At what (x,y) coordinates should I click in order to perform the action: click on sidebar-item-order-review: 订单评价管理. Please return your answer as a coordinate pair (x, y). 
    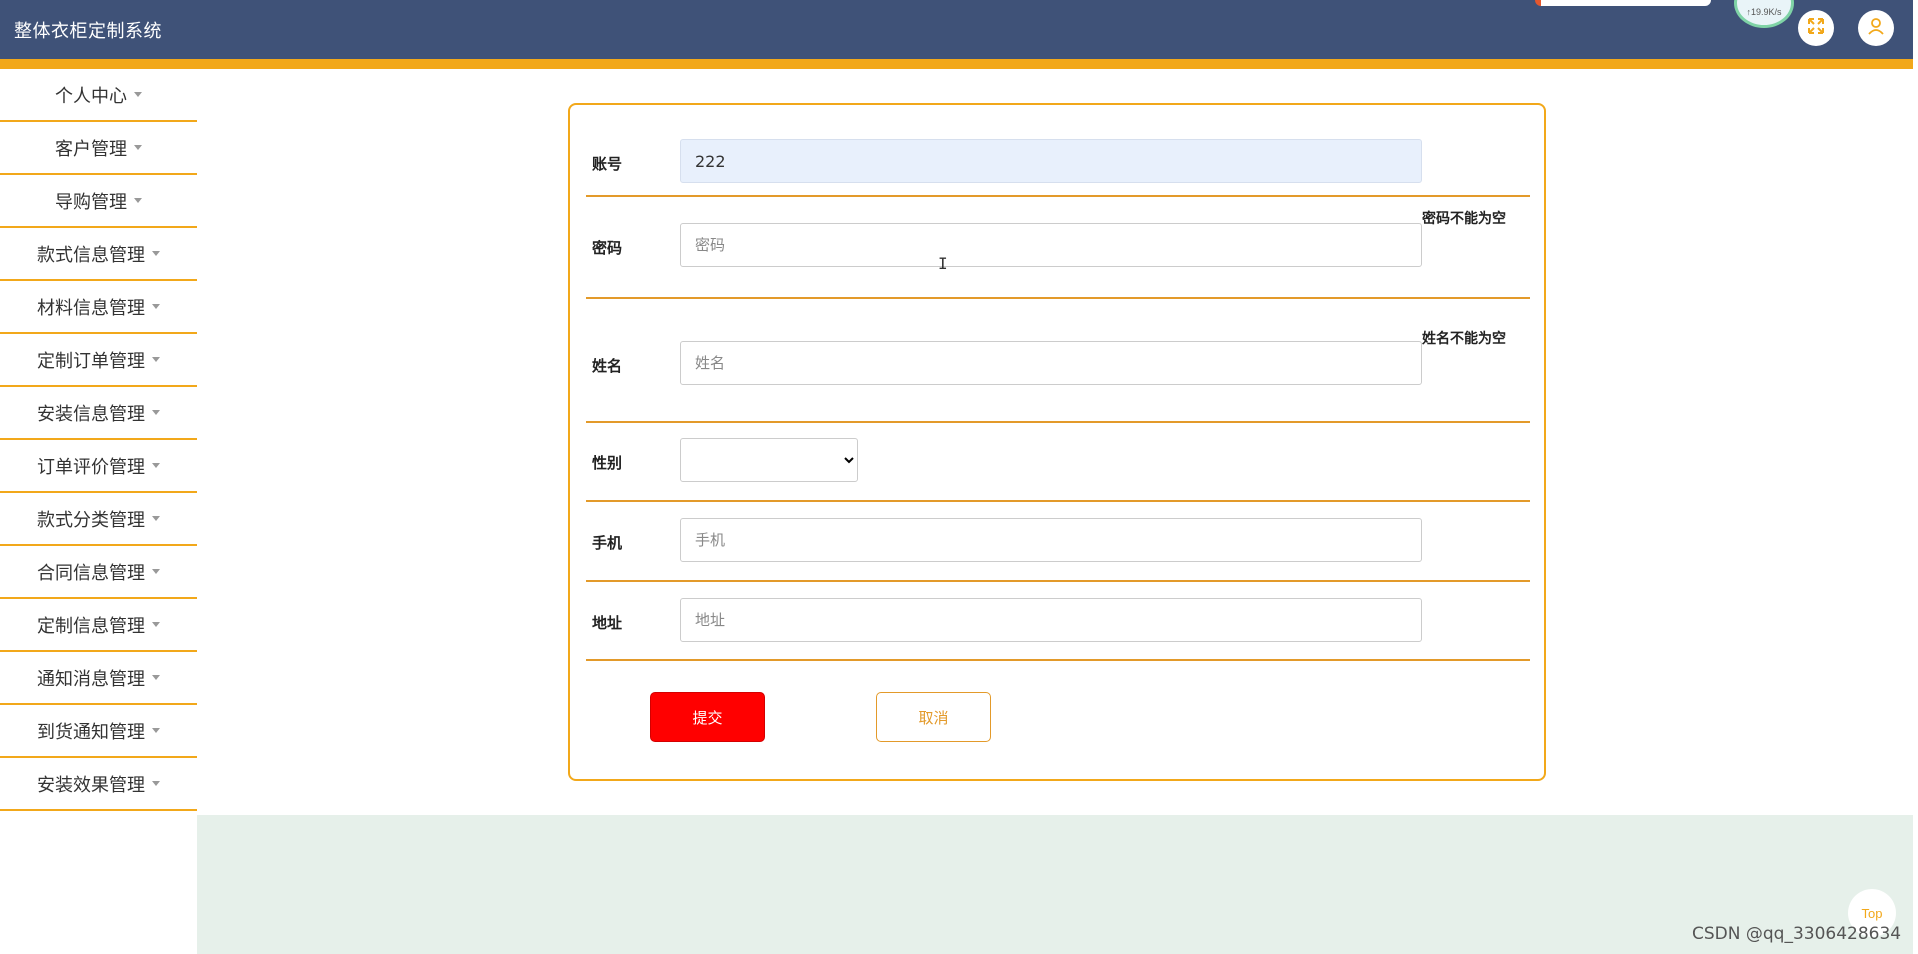
    Looking at the image, I should click on (98, 466).